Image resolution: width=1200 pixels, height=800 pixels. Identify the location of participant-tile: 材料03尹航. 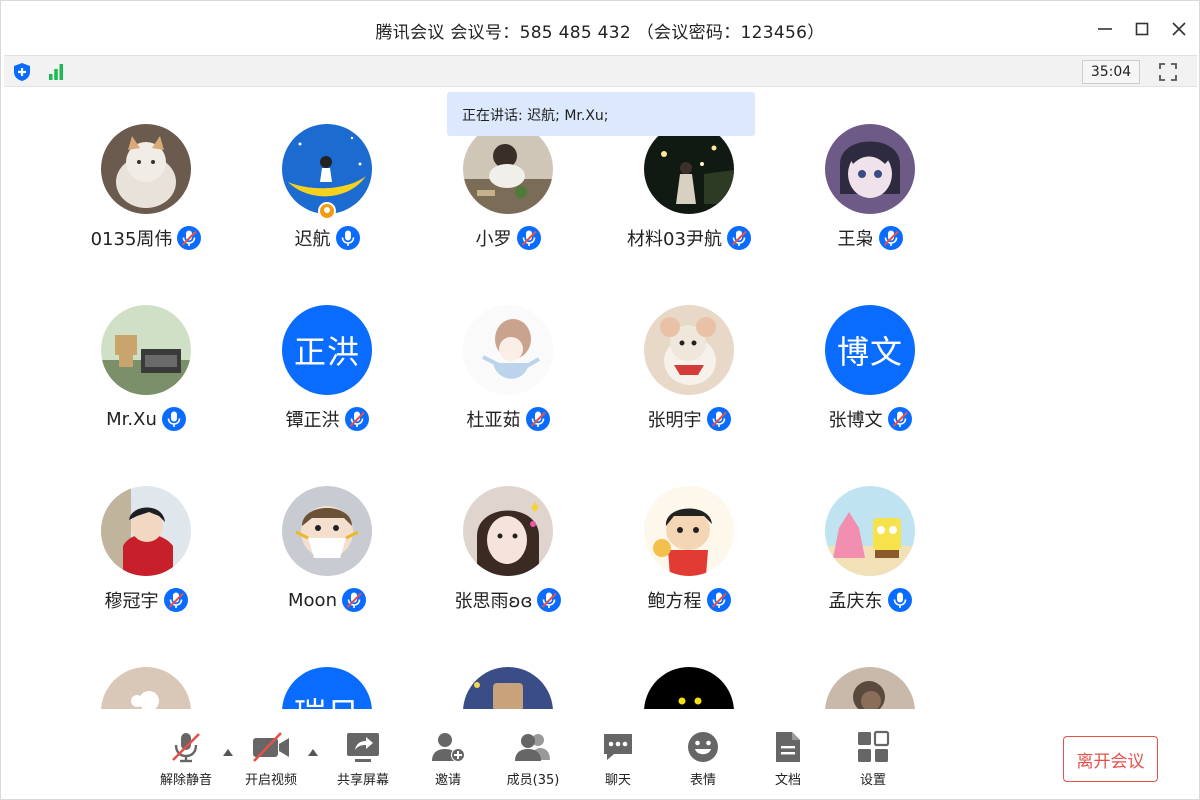
(689, 199).